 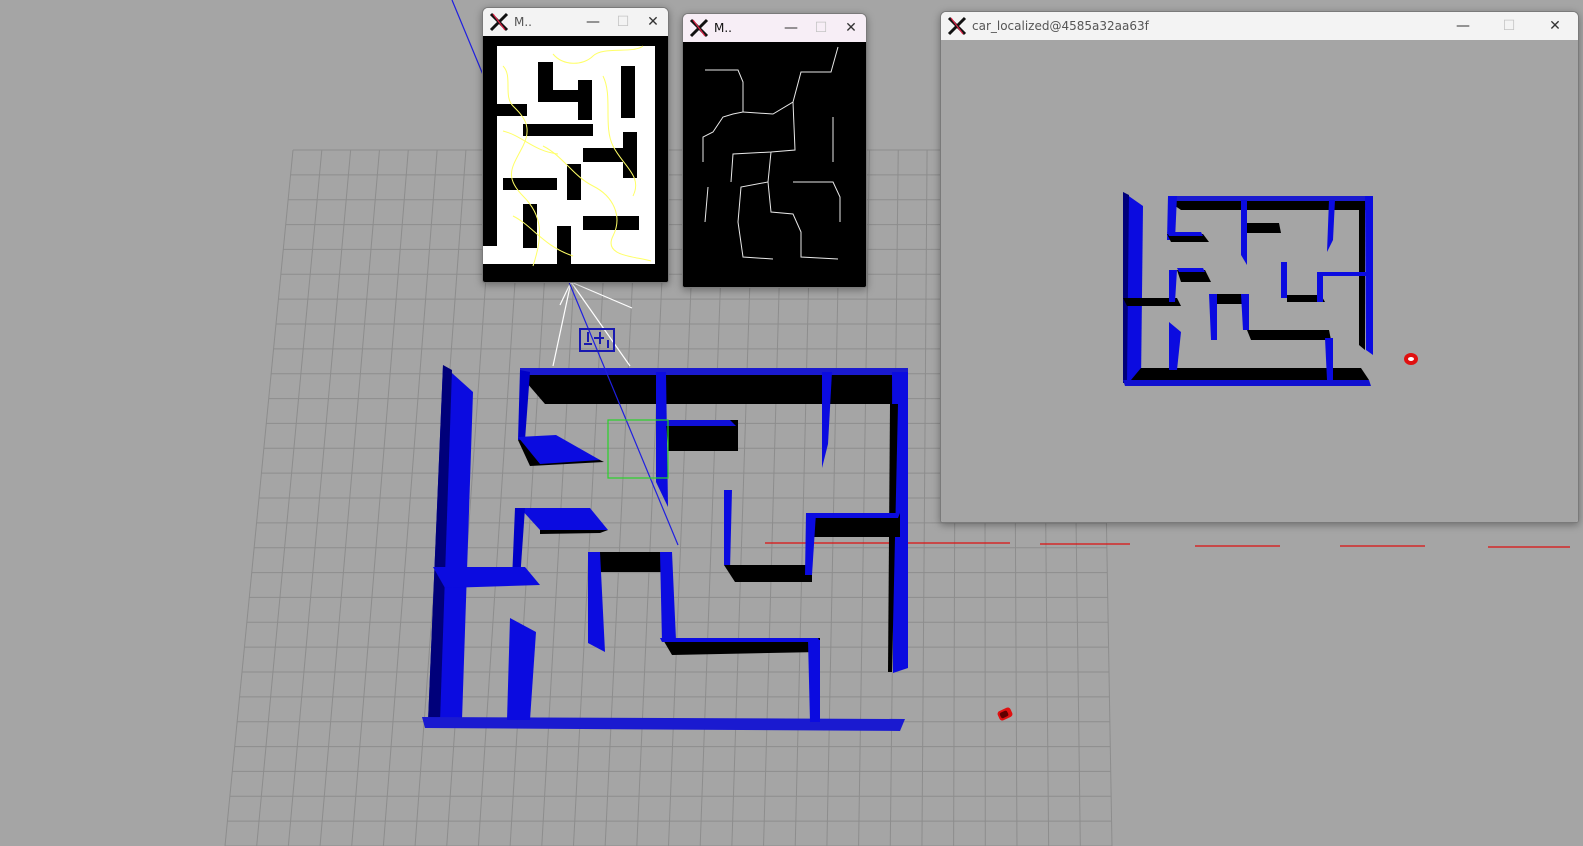 I want to click on graph-window-title: M.., so click(x=723, y=28).